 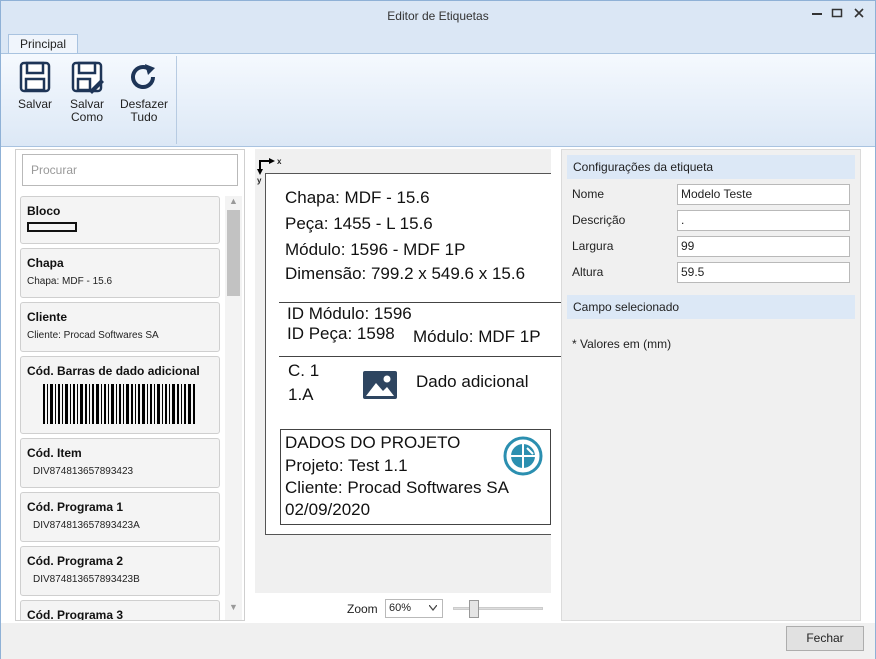 I want to click on close-dialog-button: Fechar, so click(x=825, y=638).